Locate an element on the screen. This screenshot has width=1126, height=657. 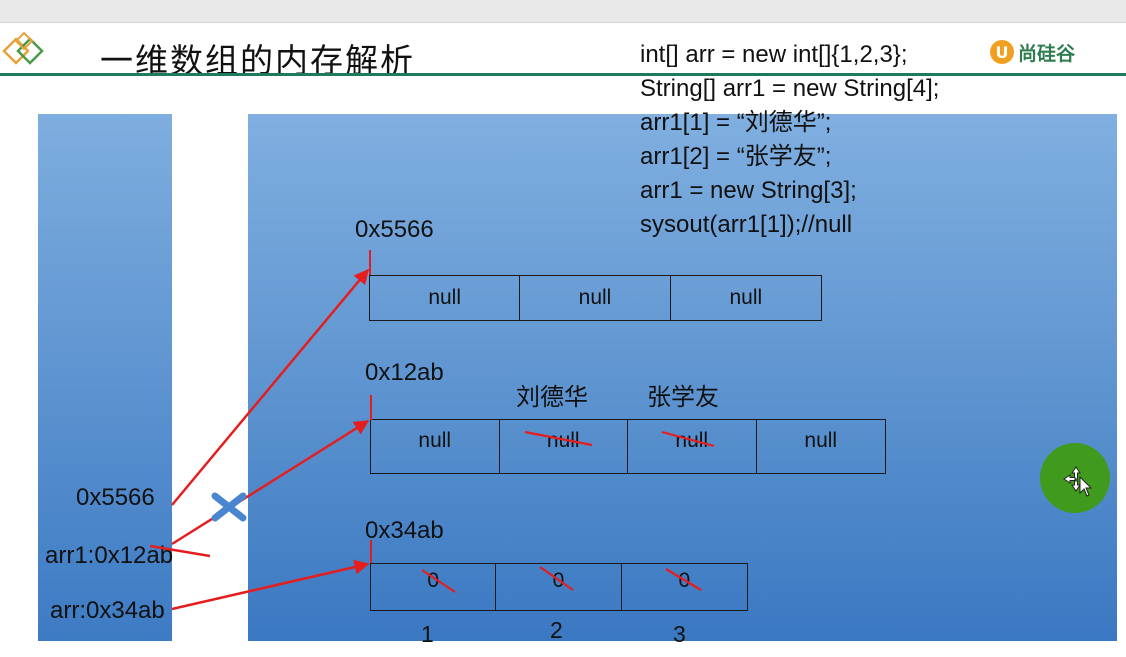
code-line: arr1[1] = “刘德华”; is located at coordinates (736, 122).